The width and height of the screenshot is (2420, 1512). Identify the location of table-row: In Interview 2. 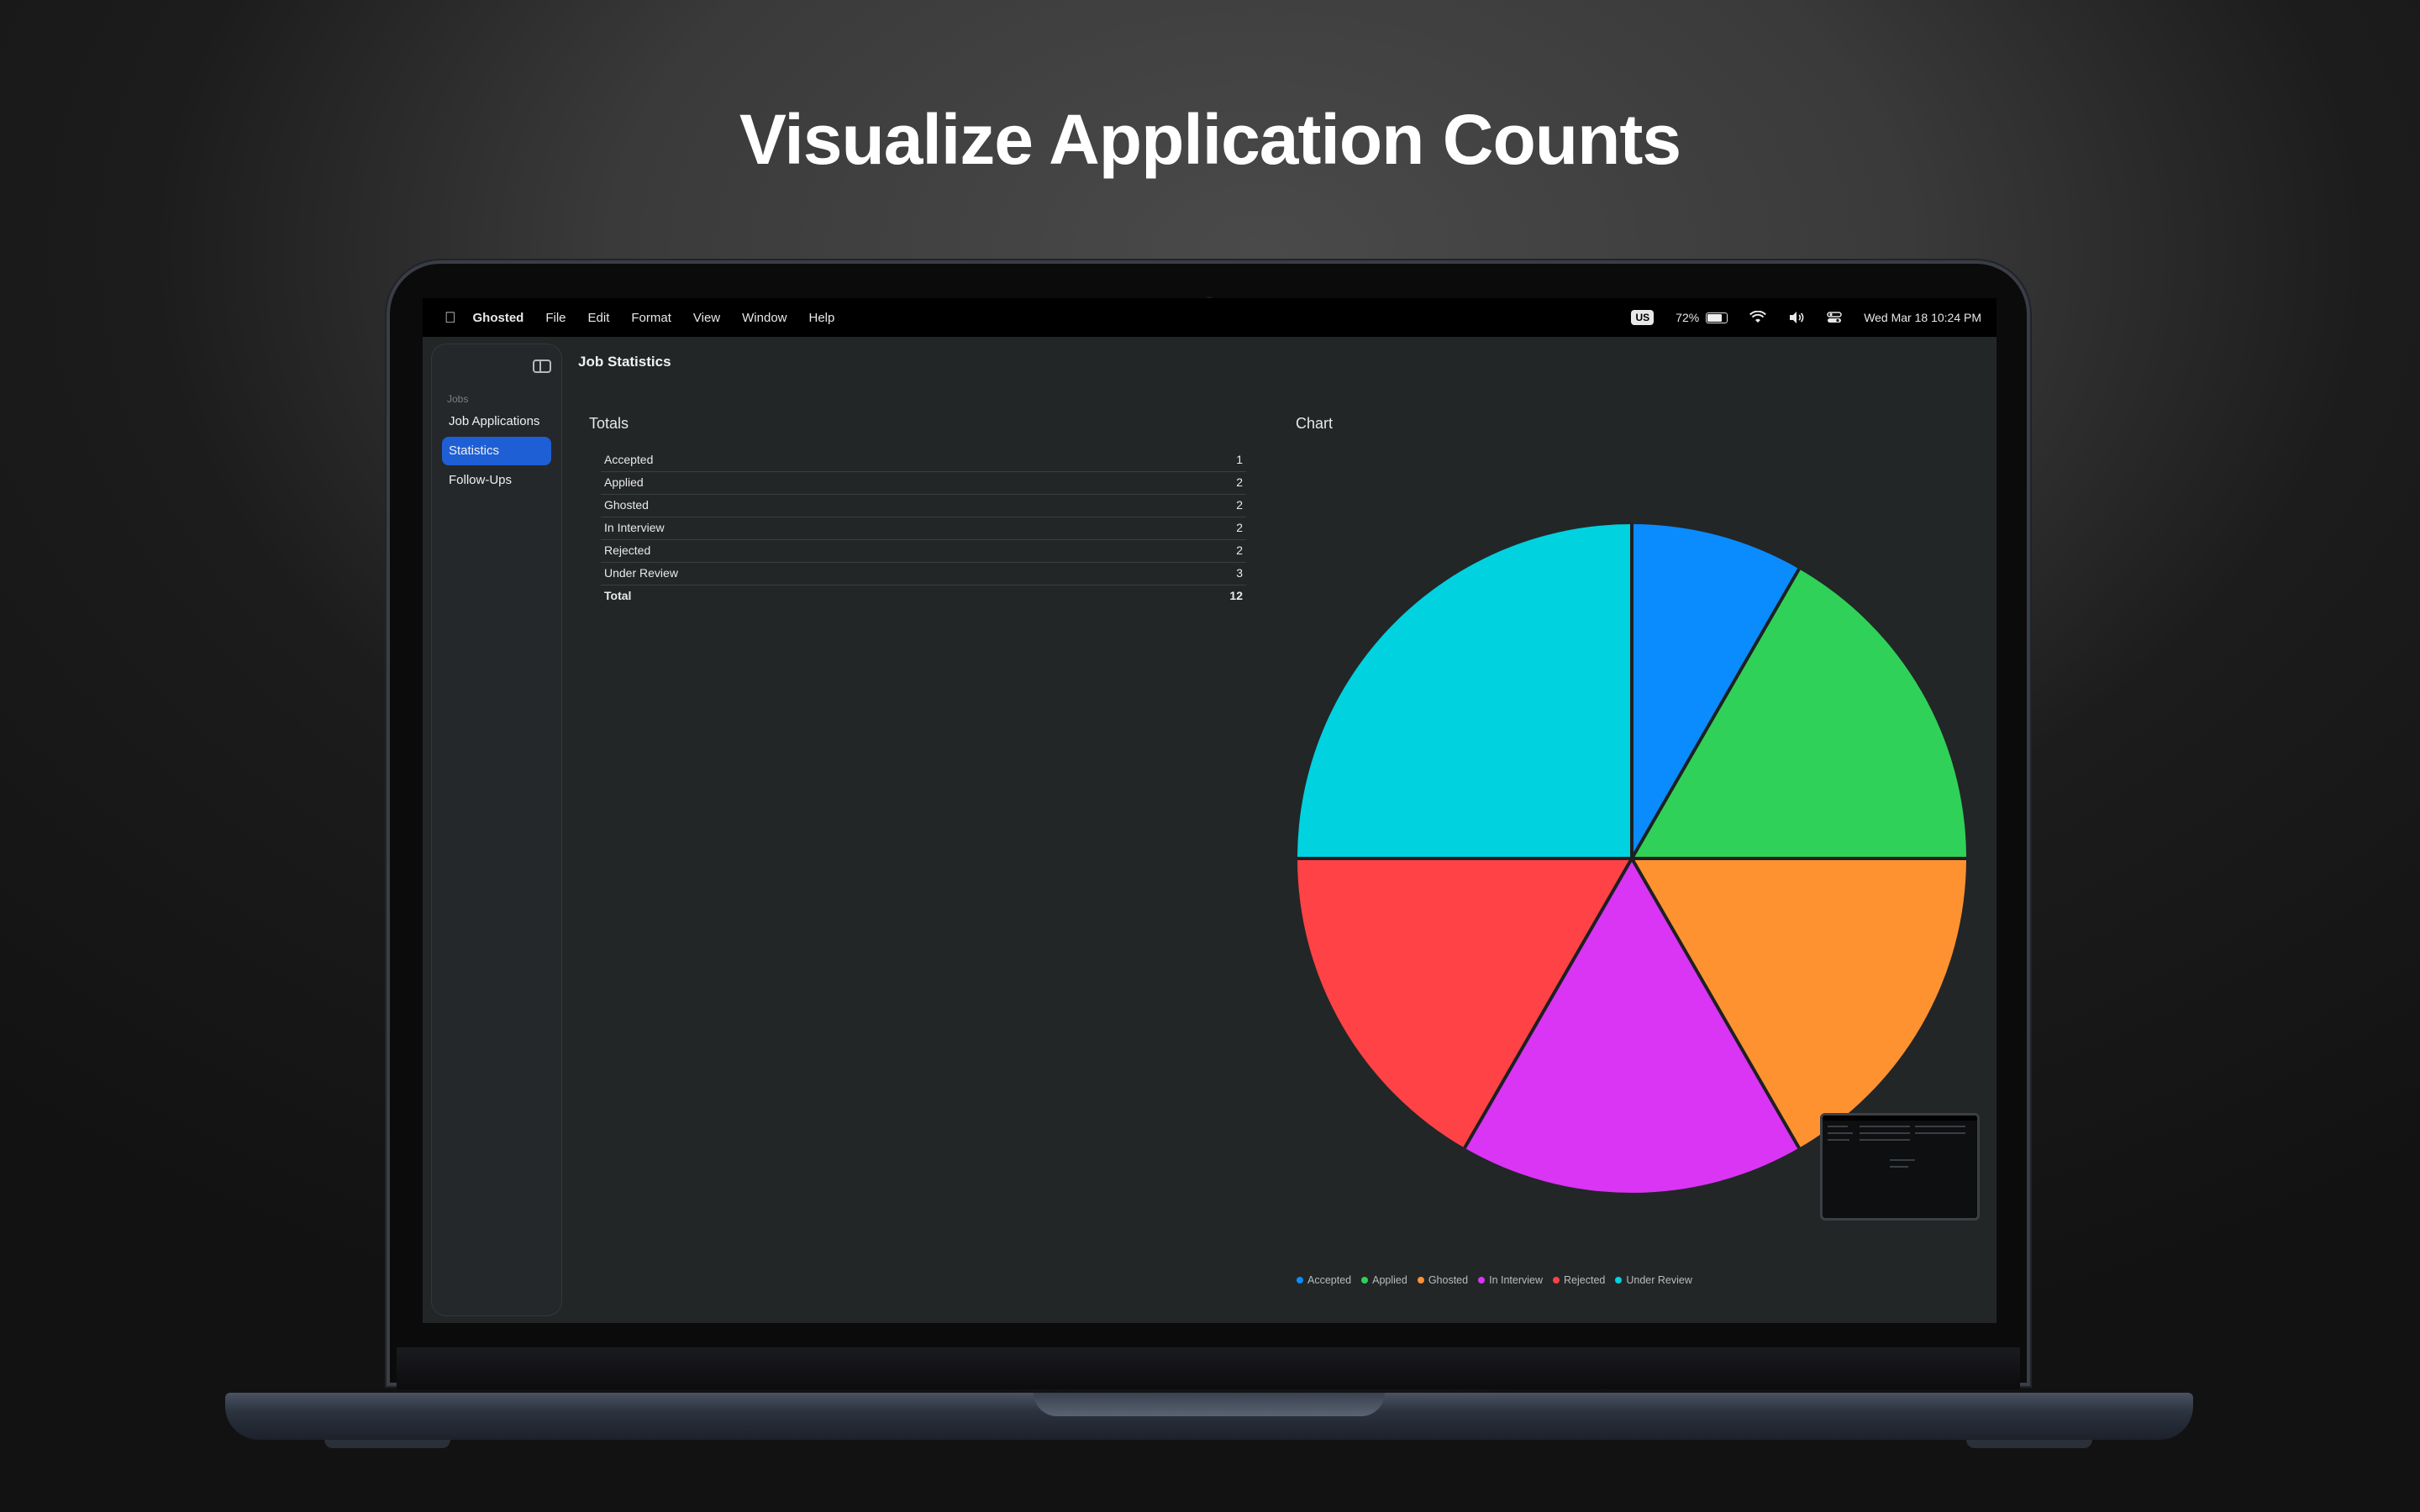
(924, 528).